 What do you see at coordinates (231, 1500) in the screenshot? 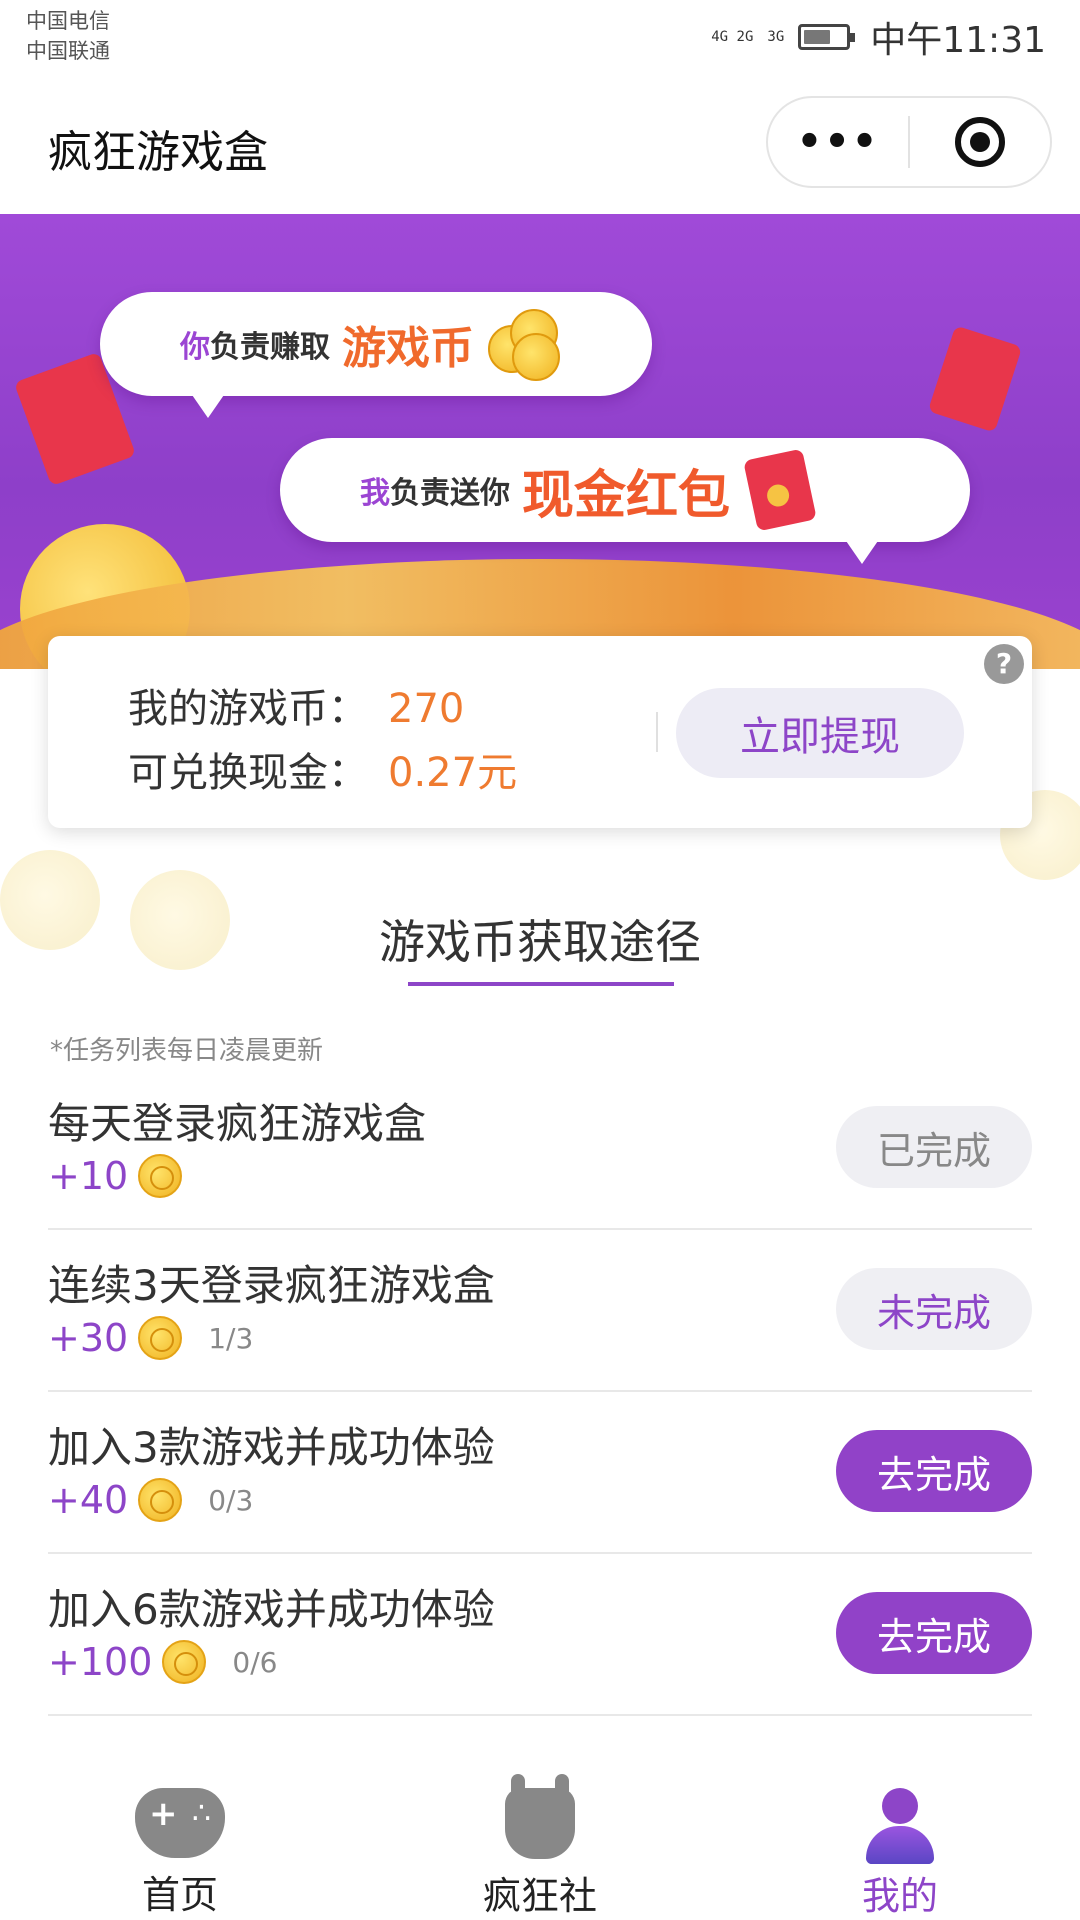
I see `task-progress: 0/3` at bounding box center [231, 1500].